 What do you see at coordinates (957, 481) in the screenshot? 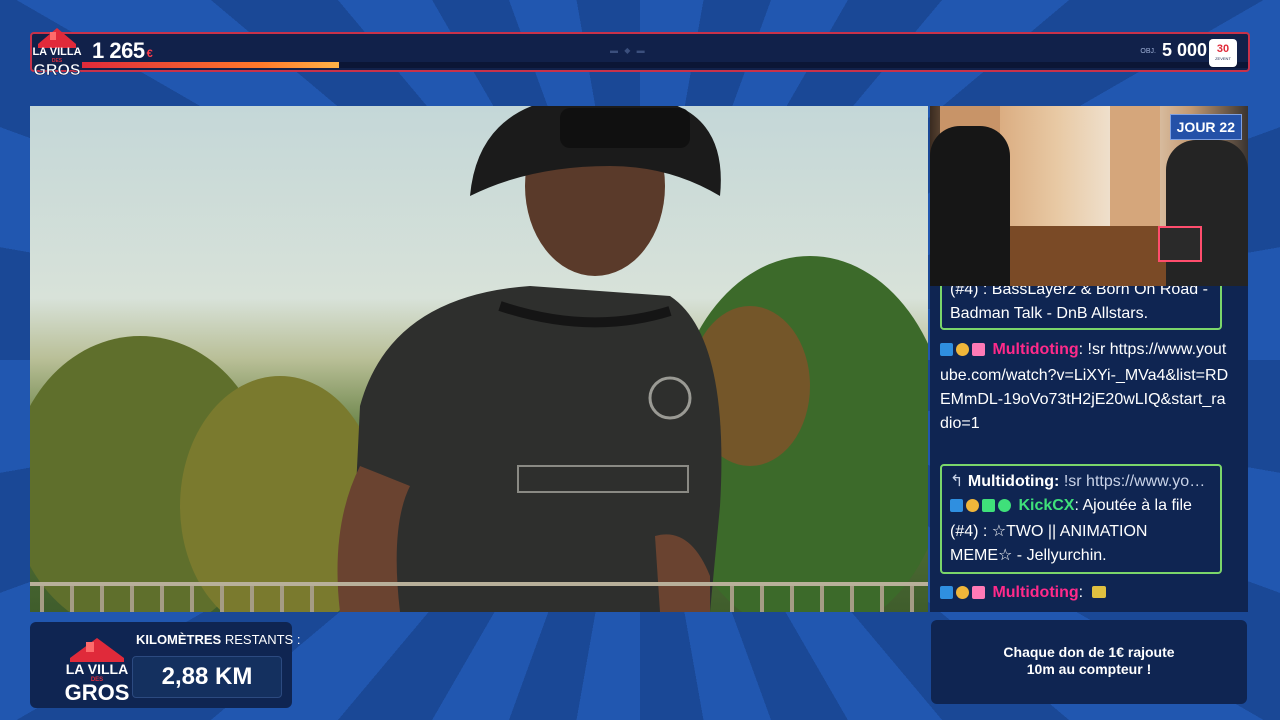
I see `reply-arrow-icon: ↰` at bounding box center [957, 481].